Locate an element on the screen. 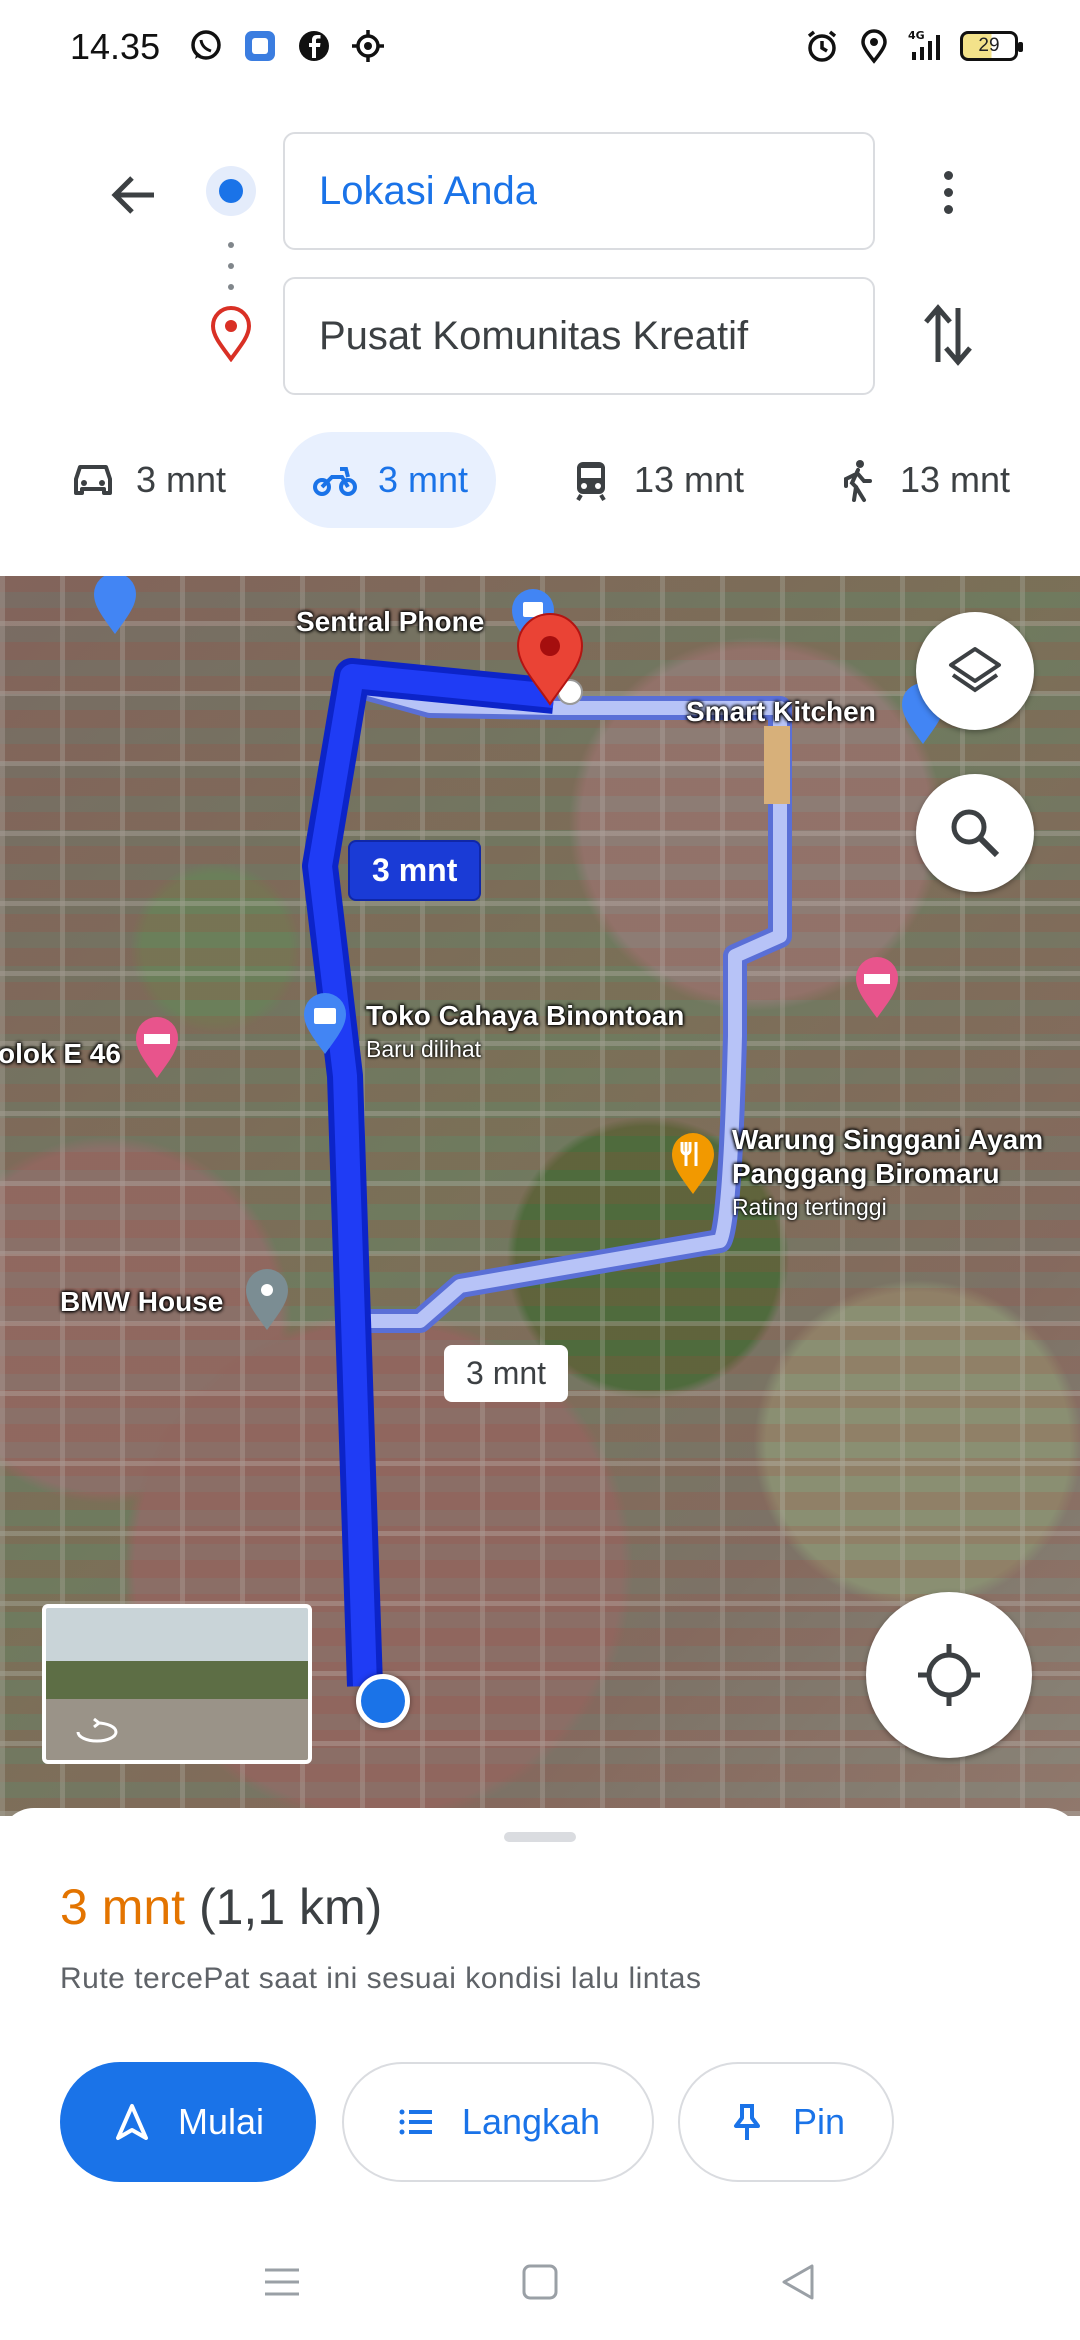 This screenshot has width=1080, height=2340. arrow-back-icon is located at coordinates (132, 195).